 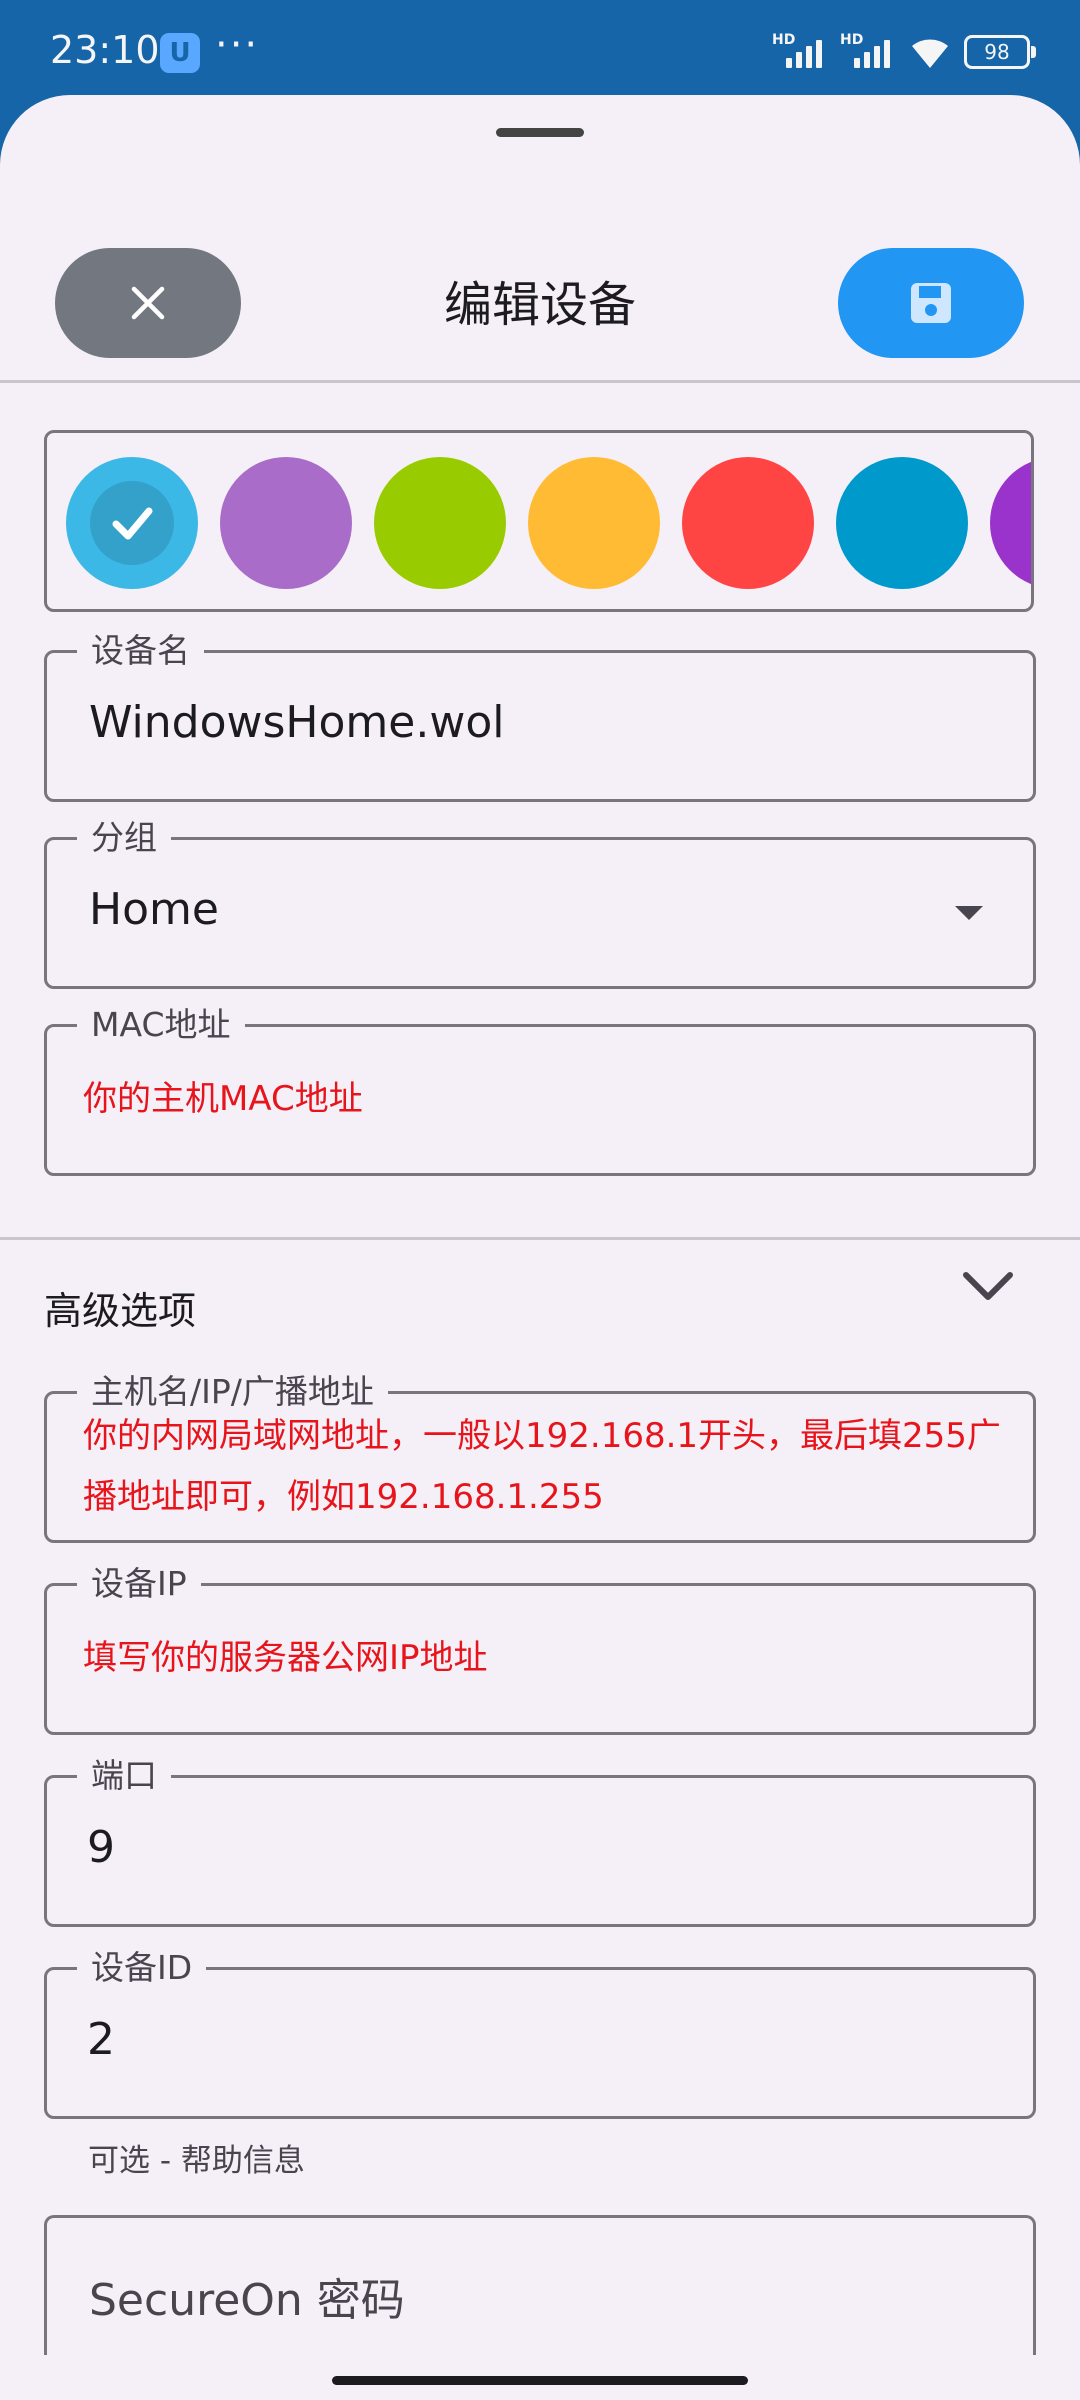 What do you see at coordinates (1010, 523) in the screenshot?
I see `color-swatch-violet` at bounding box center [1010, 523].